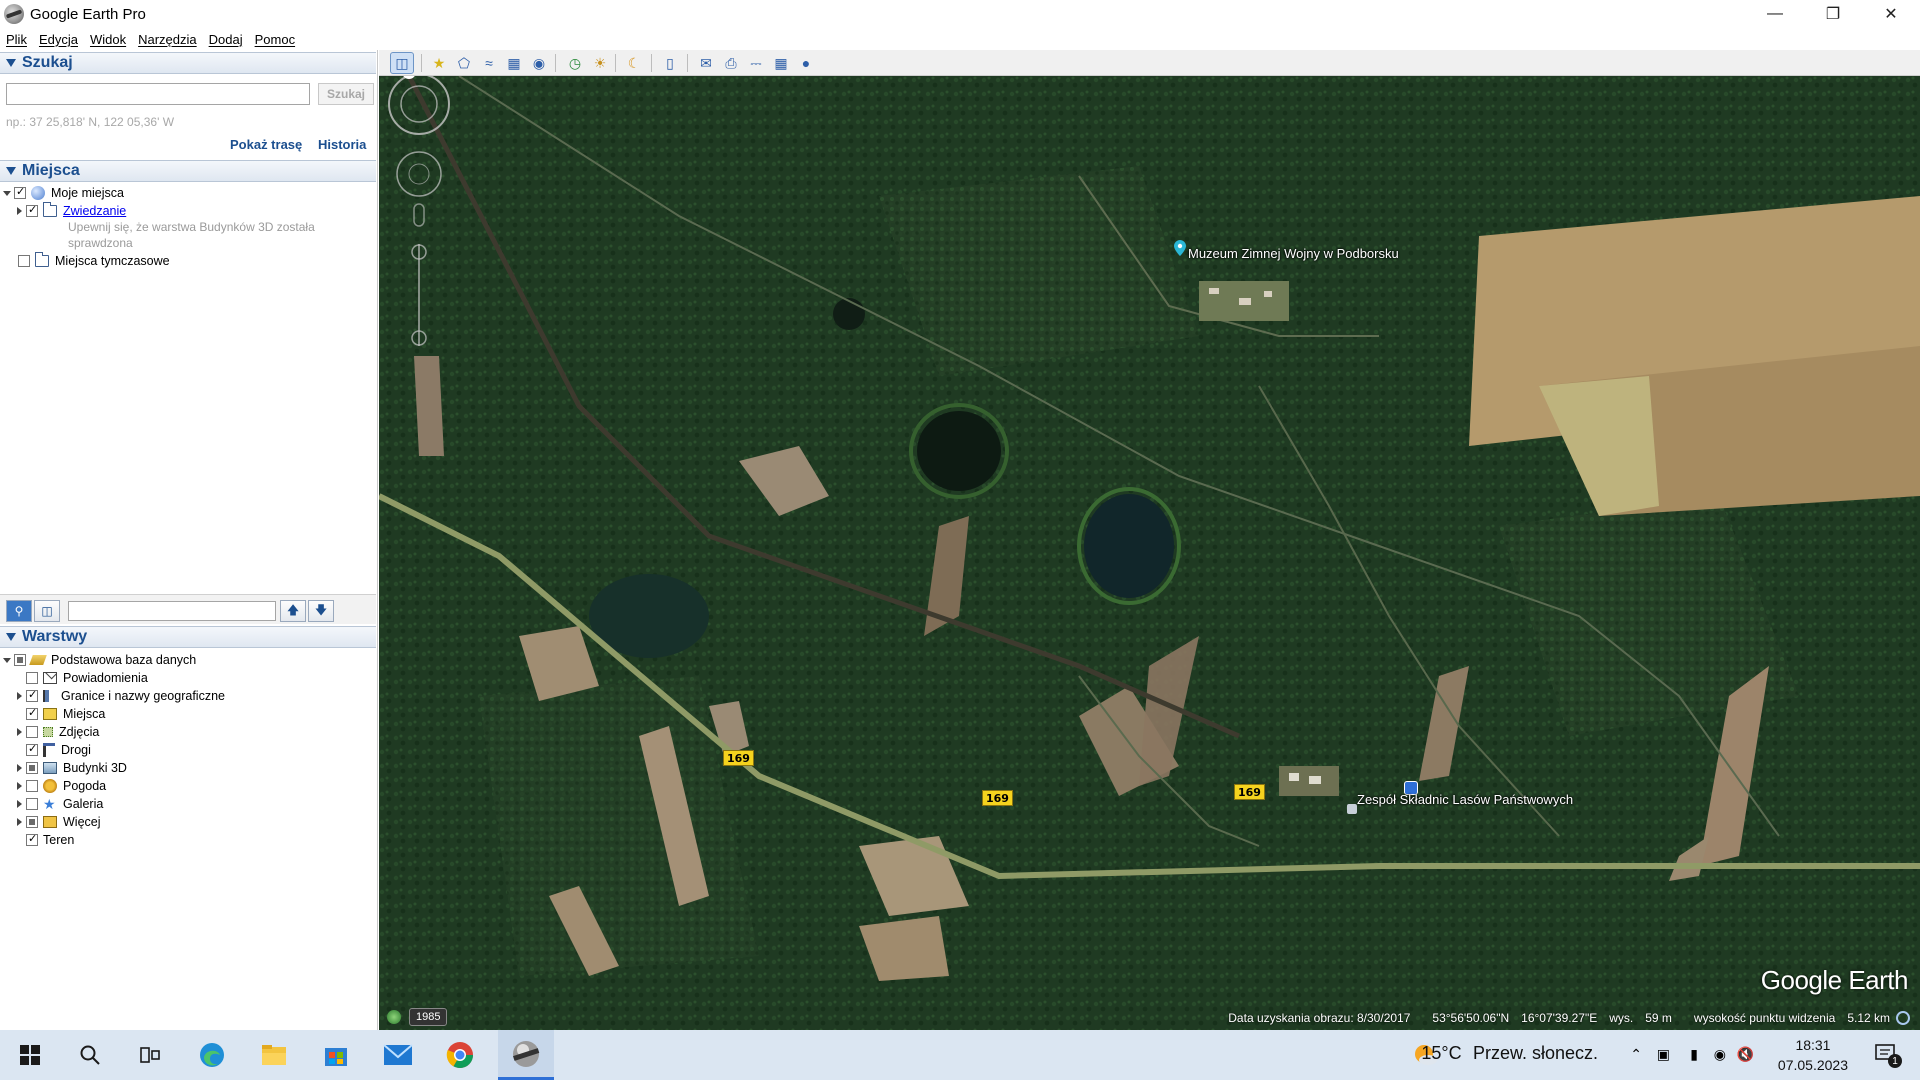 The image size is (1920, 1080). I want to click on menu-view: Widok, so click(108, 39).